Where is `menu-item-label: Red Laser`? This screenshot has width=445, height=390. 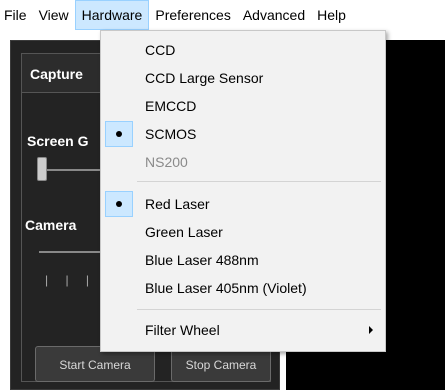 menu-item-label: Red Laser is located at coordinates (177, 204).